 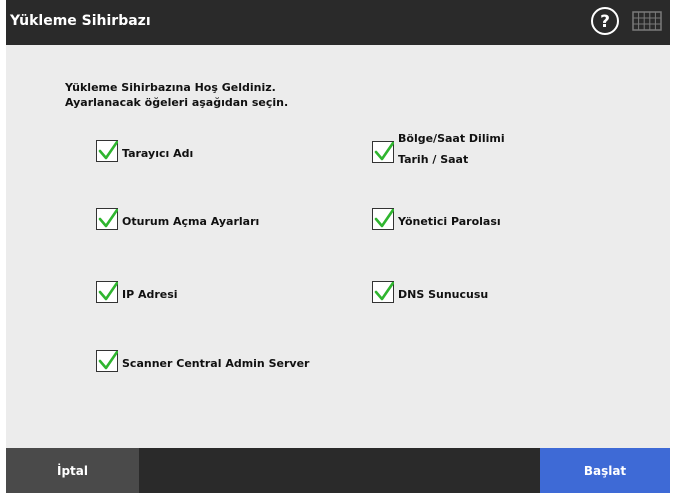 I want to click on checkbox-dns-server, so click(x=383, y=292).